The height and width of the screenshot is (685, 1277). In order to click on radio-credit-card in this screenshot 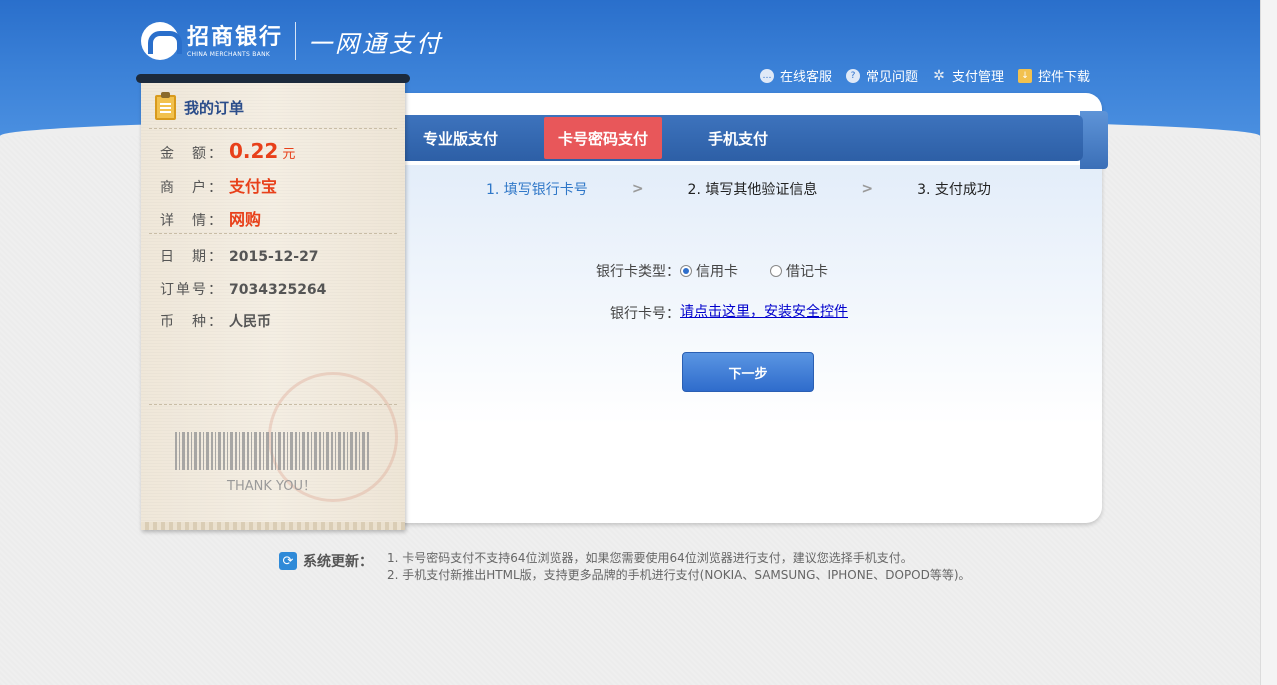, I will do `click(686, 271)`.